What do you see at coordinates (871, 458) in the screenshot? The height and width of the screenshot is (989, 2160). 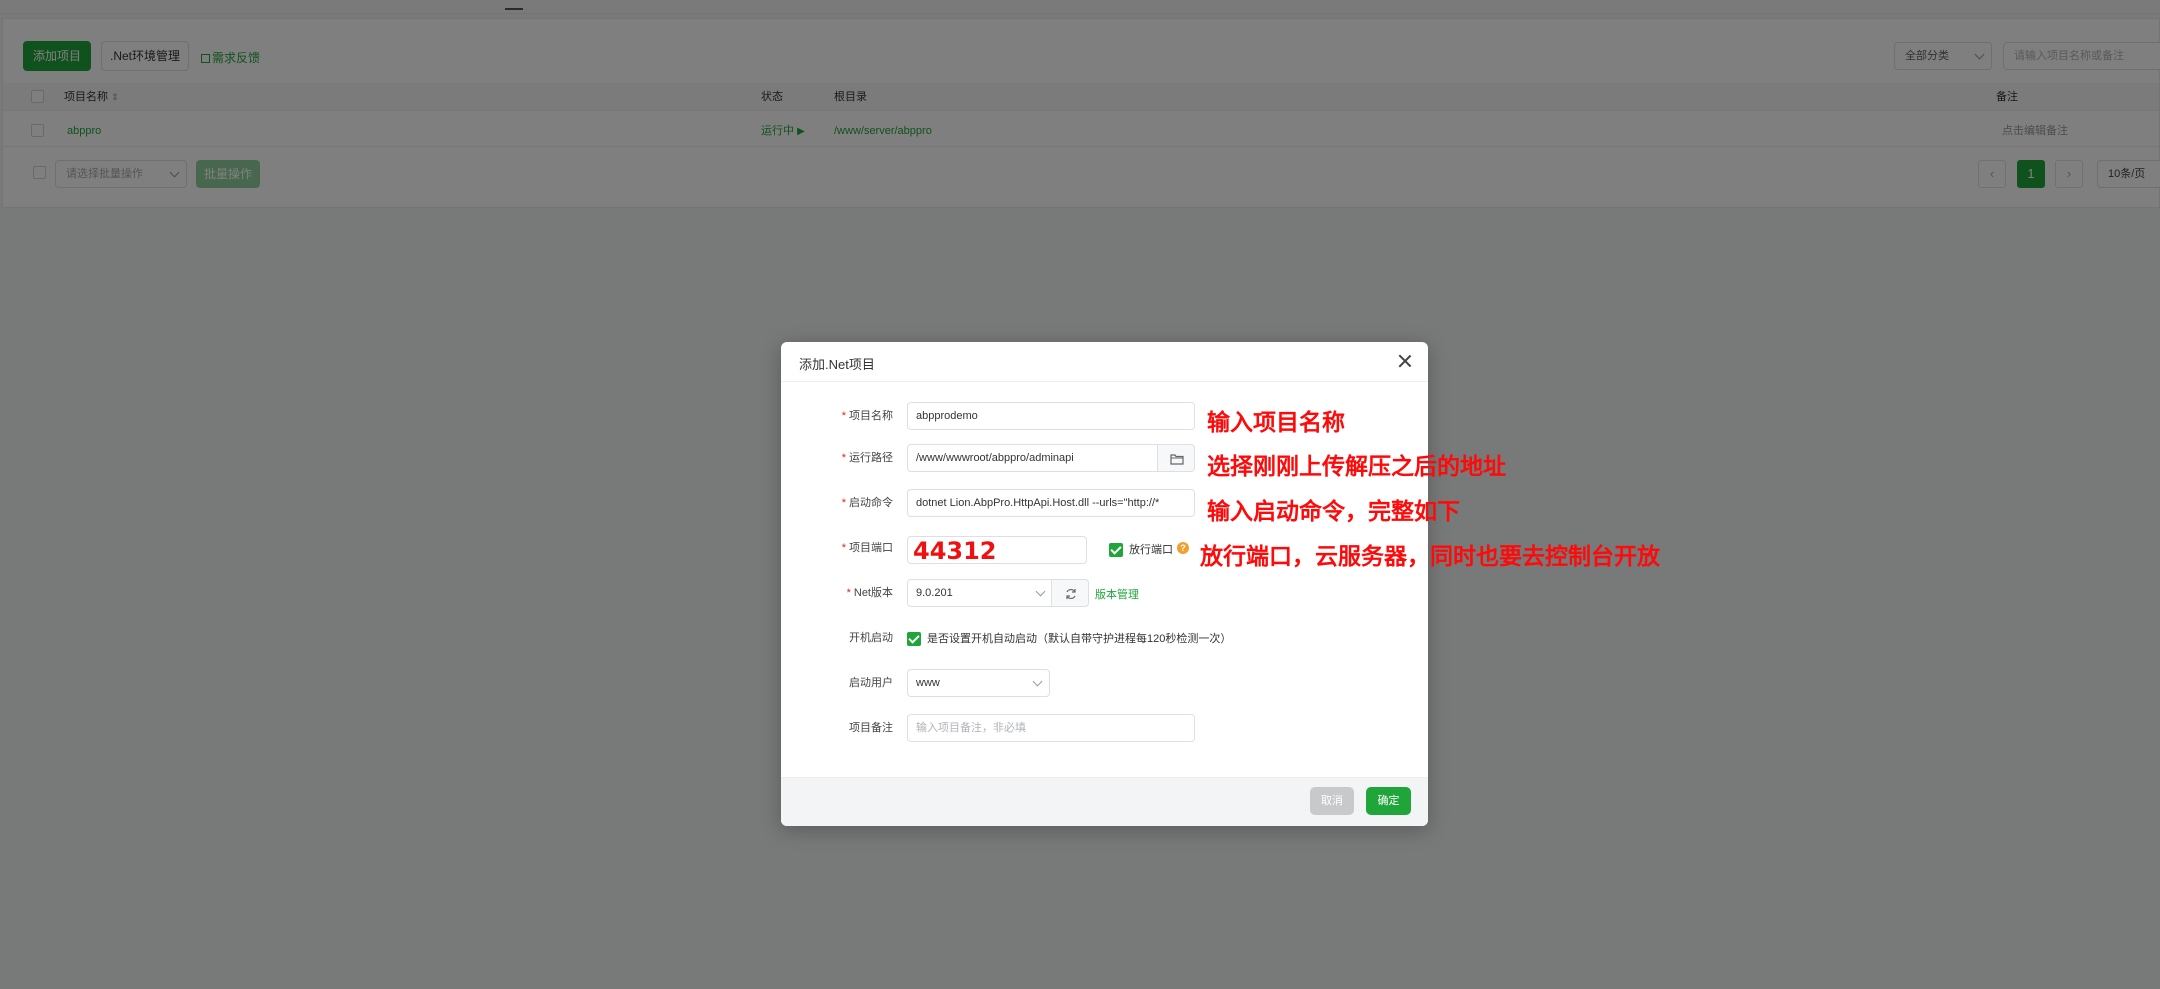 I see `run-path-label-text: 运行路径` at bounding box center [871, 458].